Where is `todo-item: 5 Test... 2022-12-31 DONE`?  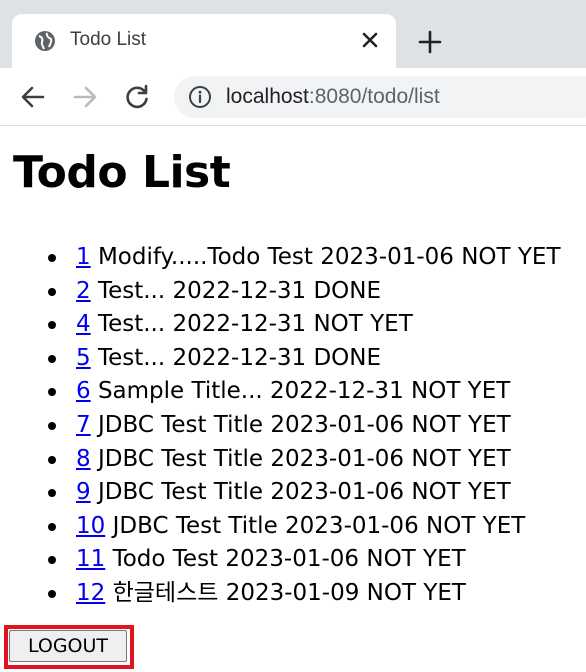
todo-item: 5 Test... 2022-12-31 DONE is located at coordinates (280, 359).